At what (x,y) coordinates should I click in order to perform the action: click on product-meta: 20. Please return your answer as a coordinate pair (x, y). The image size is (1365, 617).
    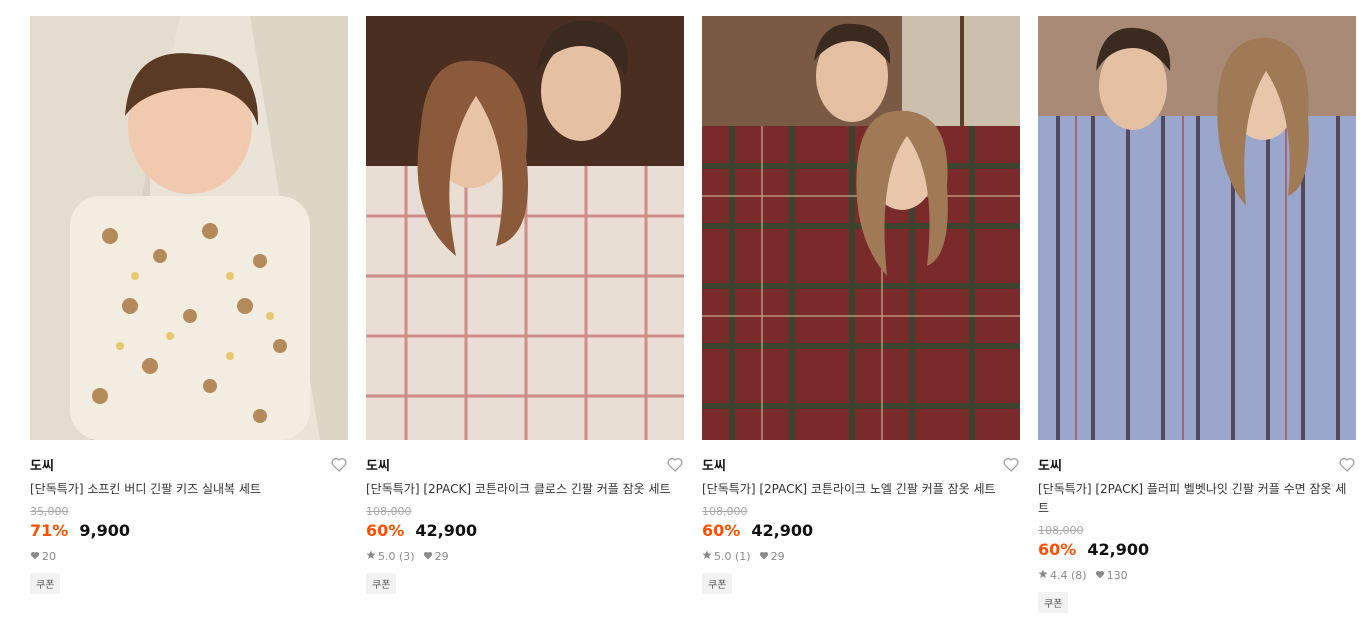
    Looking at the image, I should click on (189, 557).